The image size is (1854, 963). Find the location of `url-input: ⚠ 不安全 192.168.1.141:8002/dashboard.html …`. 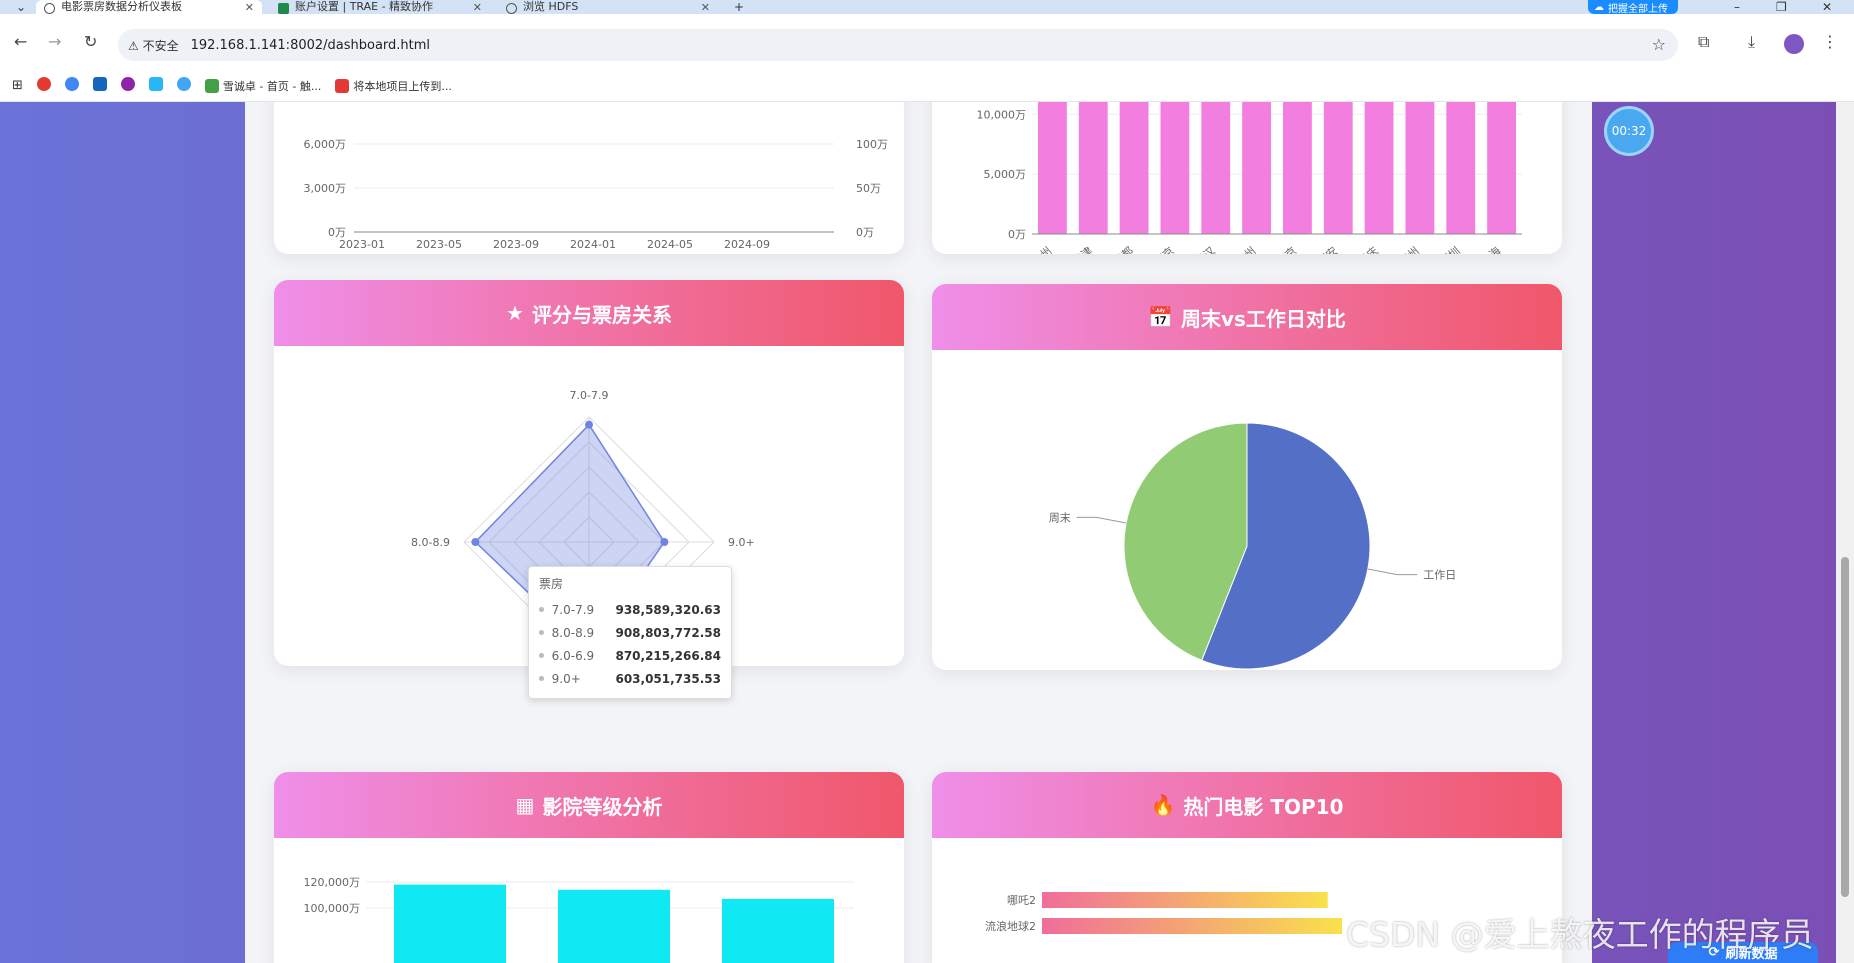

url-input: ⚠ 不安全 192.168.1.141:8002/dashboard.html … is located at coordinates (898, 45).